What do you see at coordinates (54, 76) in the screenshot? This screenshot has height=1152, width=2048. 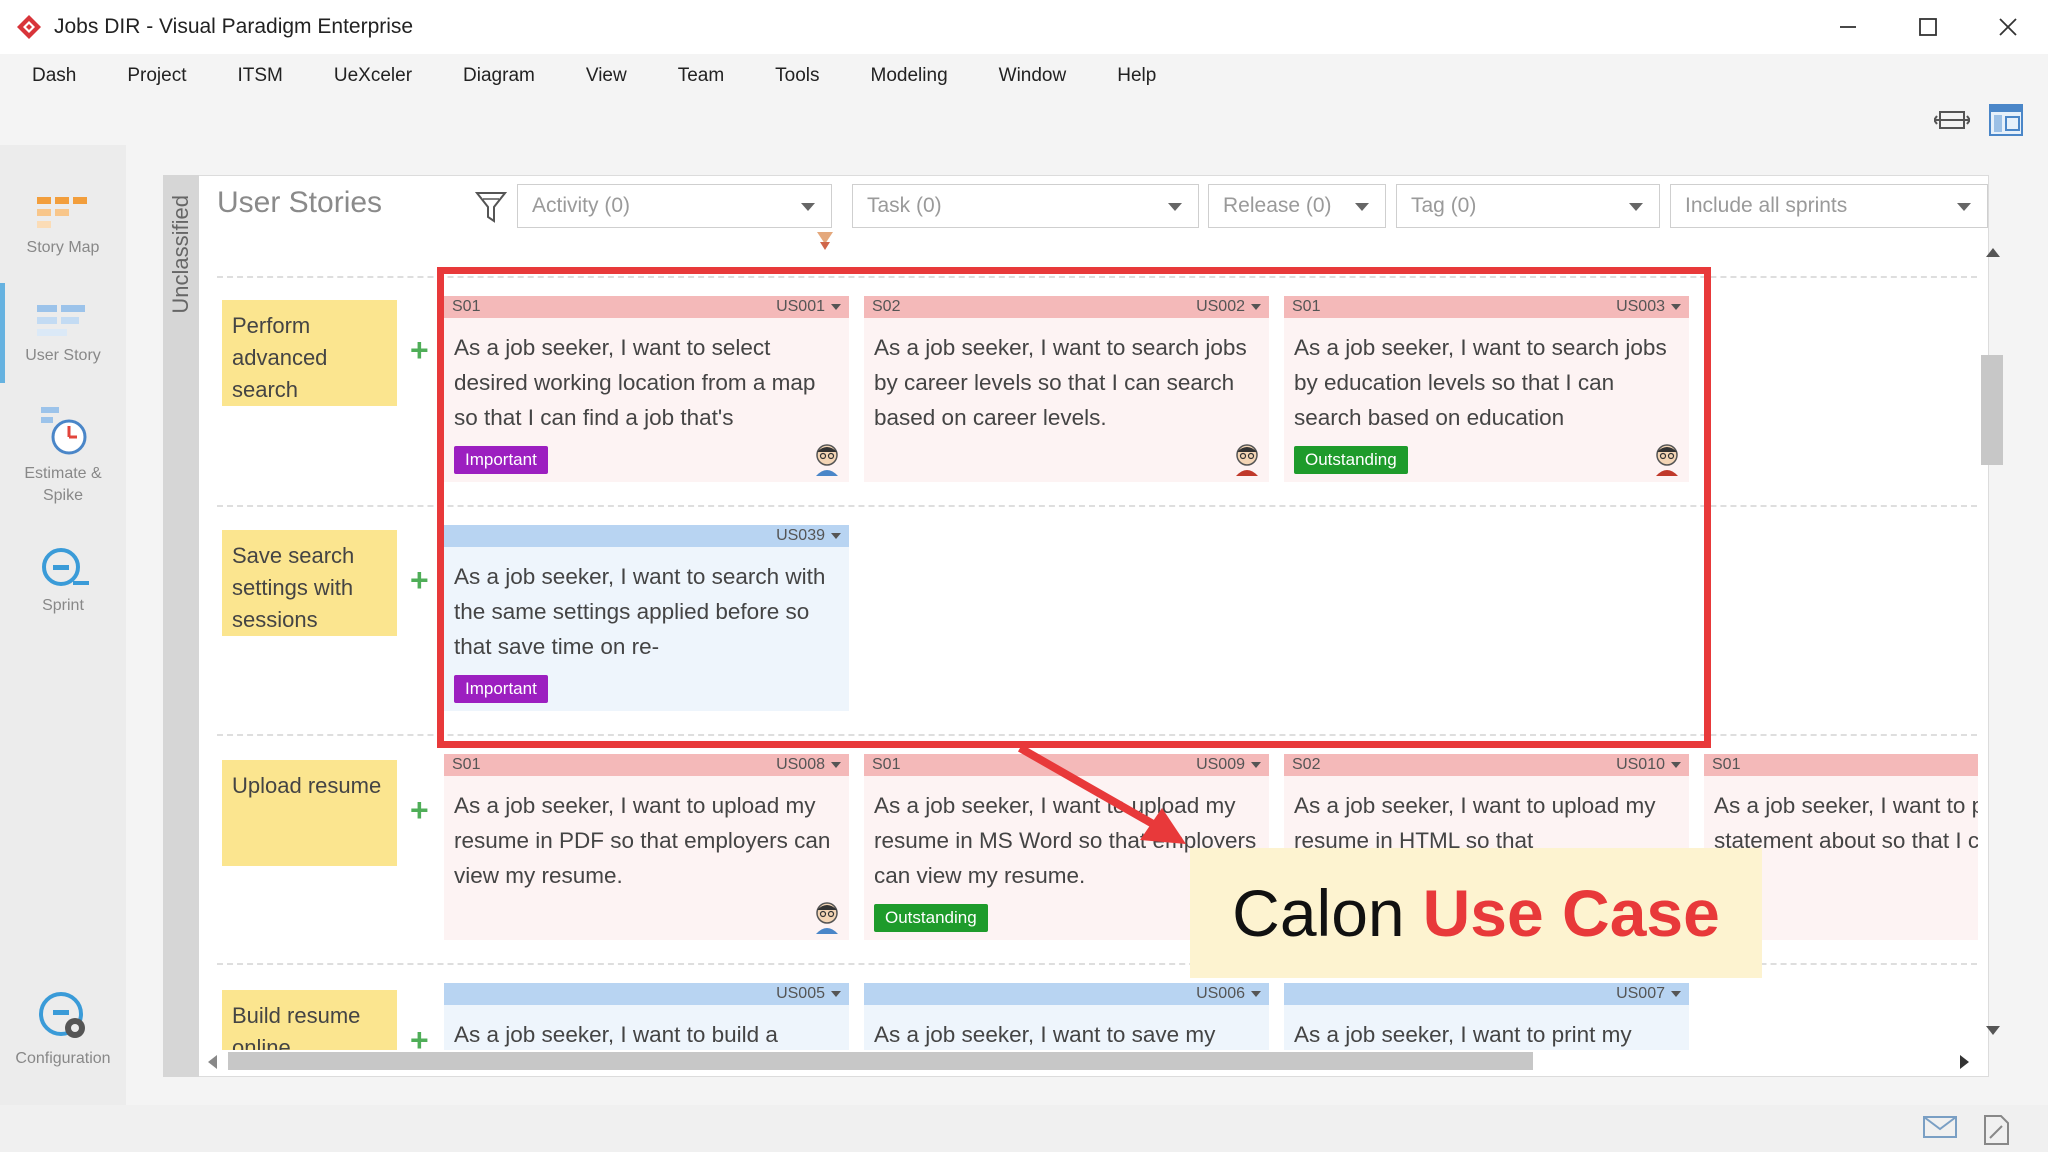 I see `menu-dash: Dash` at bounding box center [54, 76].